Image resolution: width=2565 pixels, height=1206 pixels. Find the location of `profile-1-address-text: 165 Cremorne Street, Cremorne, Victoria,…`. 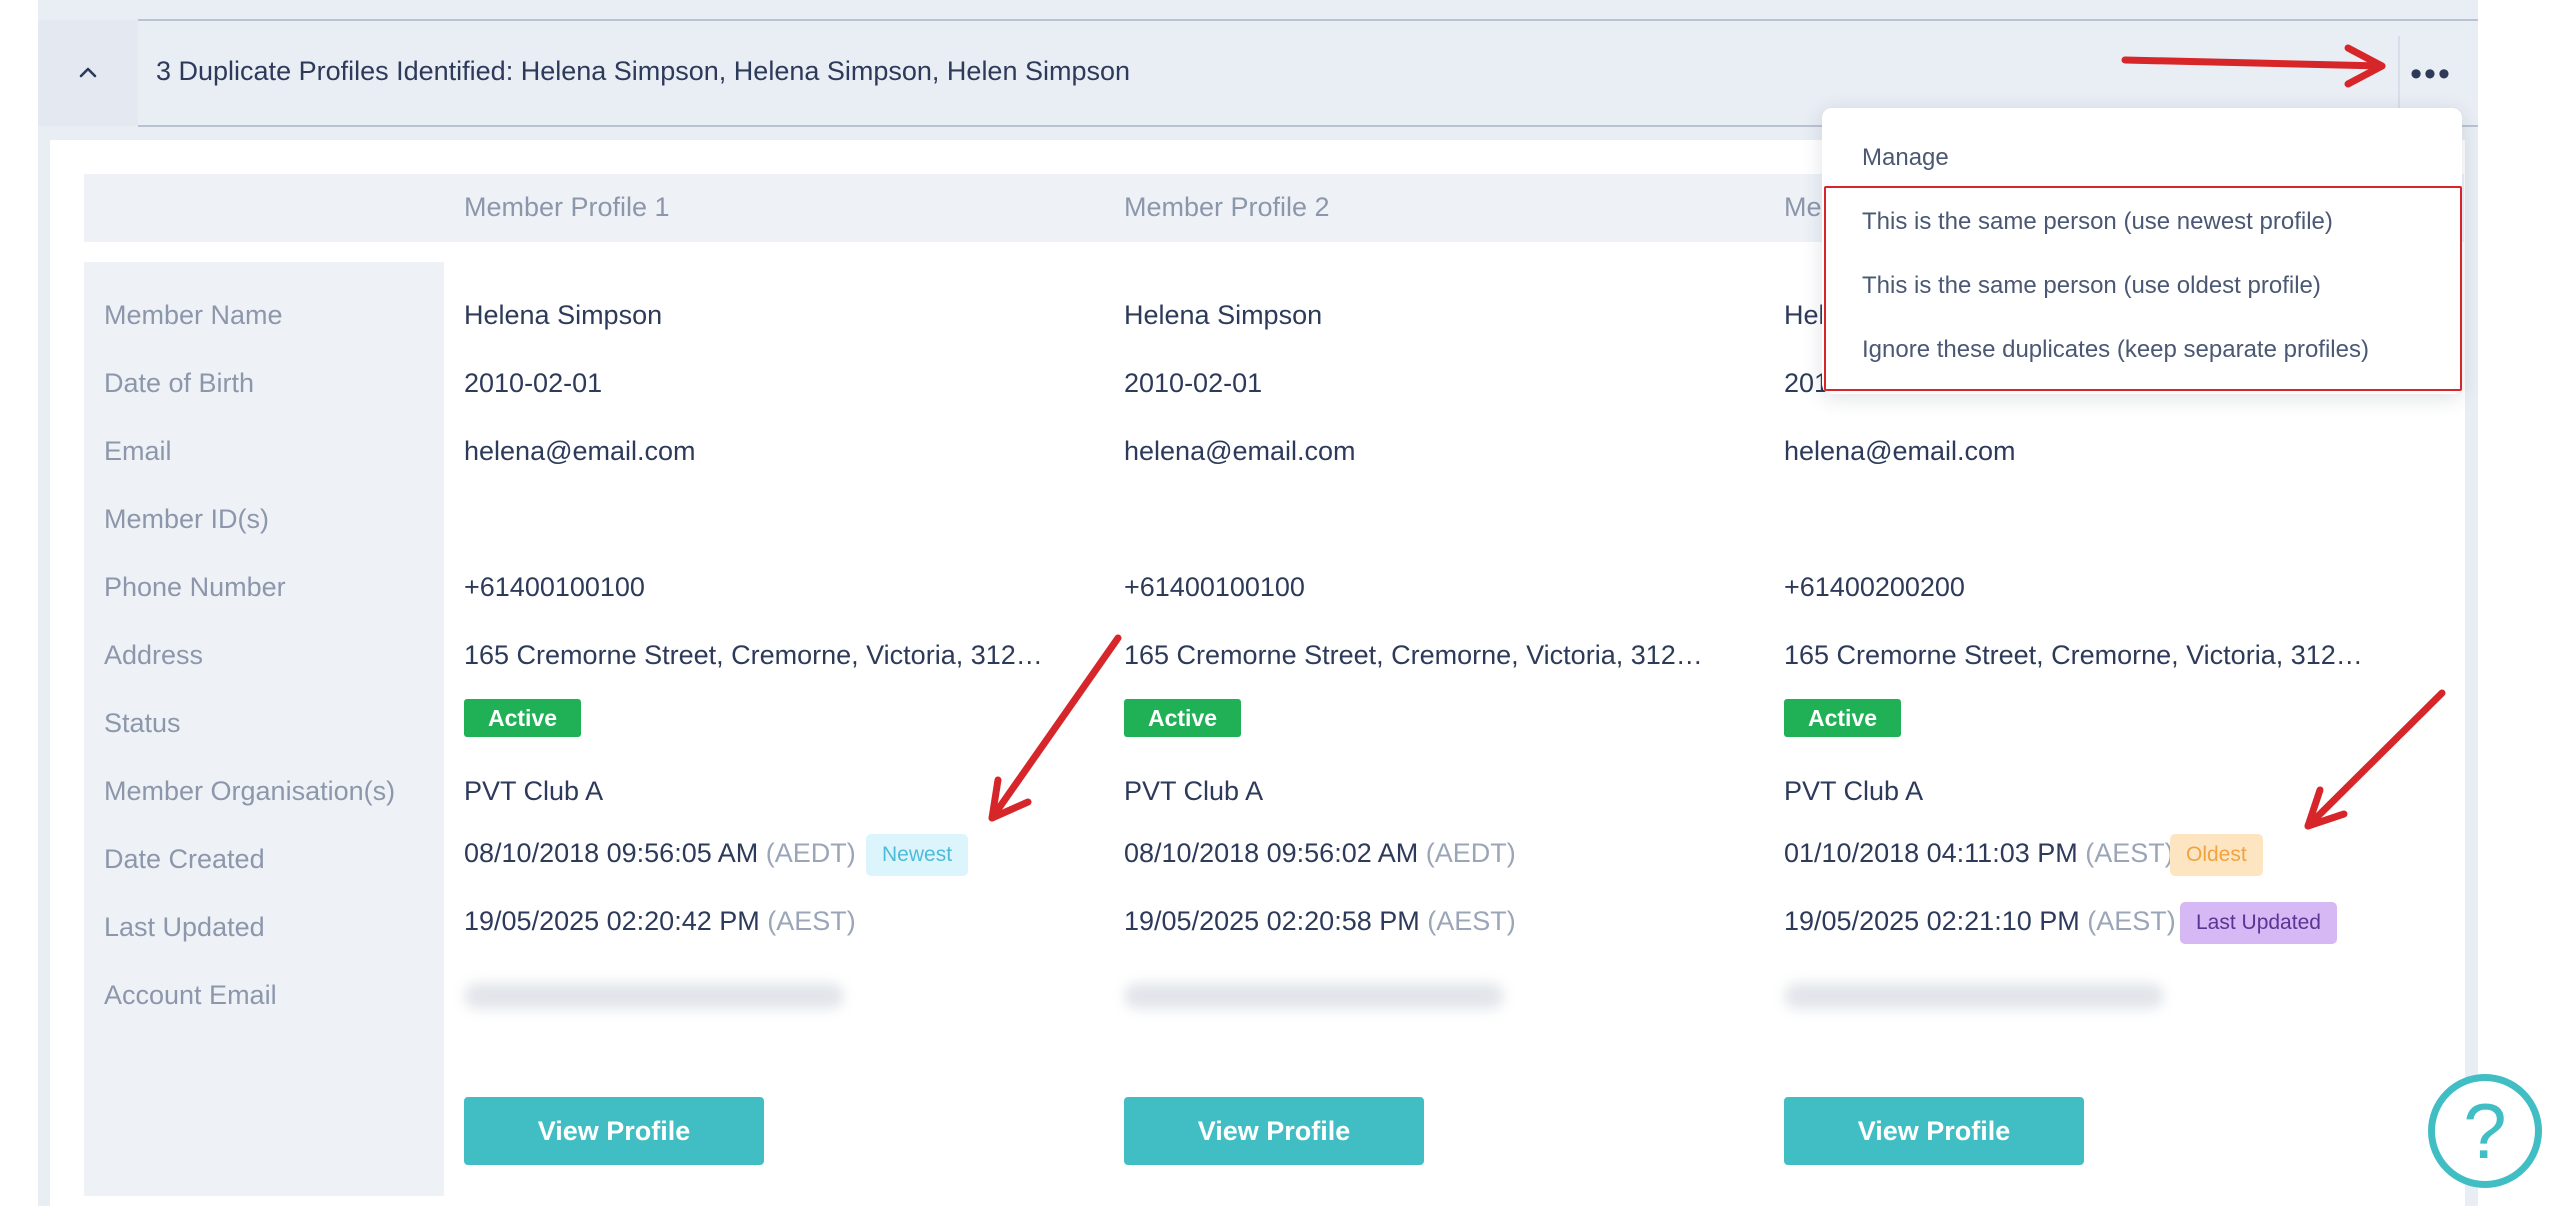

profile-1-address-text: 165 Cremorne Street, Cremorne, Victoria,… is located at coordinates (760, 655).